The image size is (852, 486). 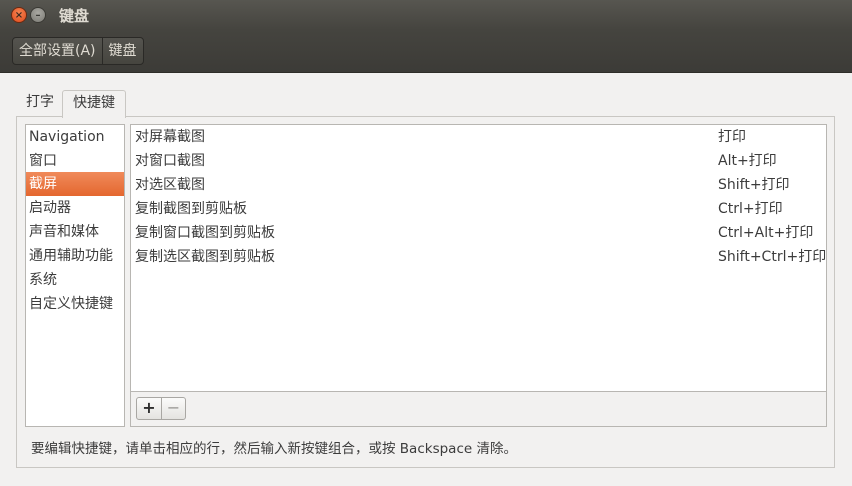 I want to click on breadcrumb-all-settings-button: 全部设置(A), so click(x=57, y=51).